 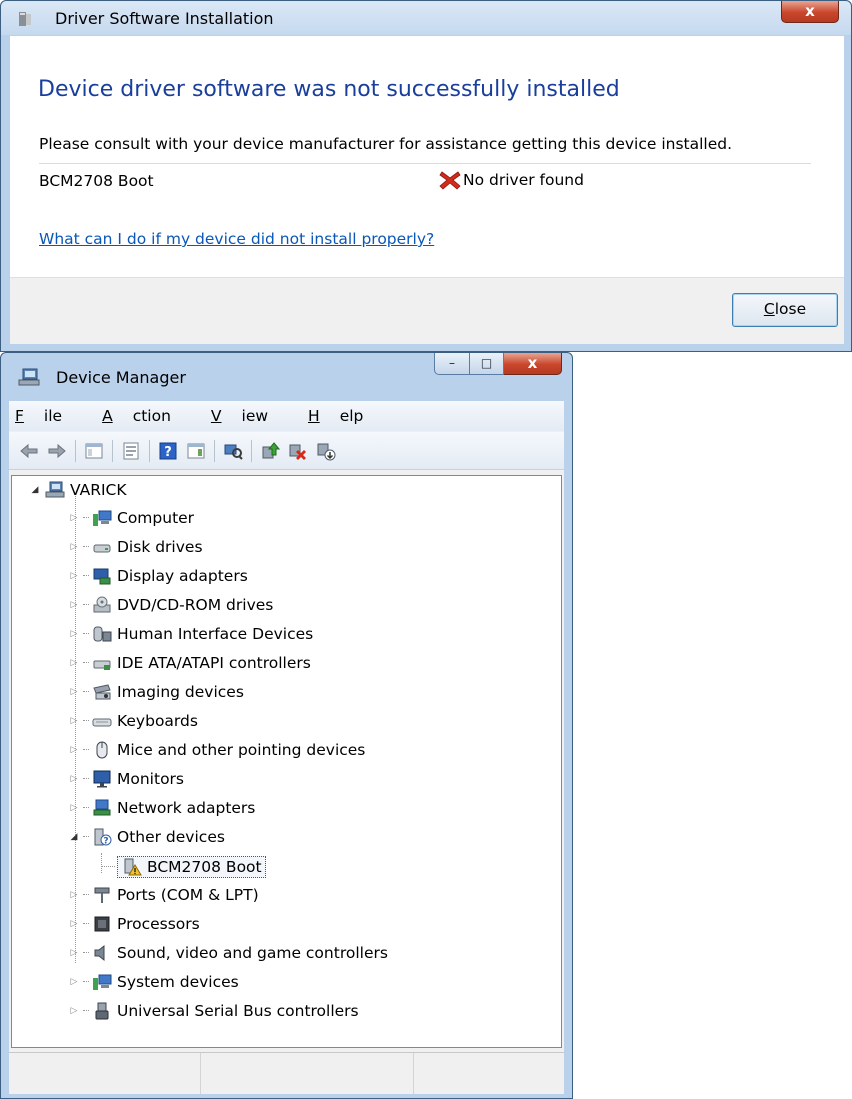 I want to click on tree-category-system-devices: ▷ System devices, so click(x=125, y=981).